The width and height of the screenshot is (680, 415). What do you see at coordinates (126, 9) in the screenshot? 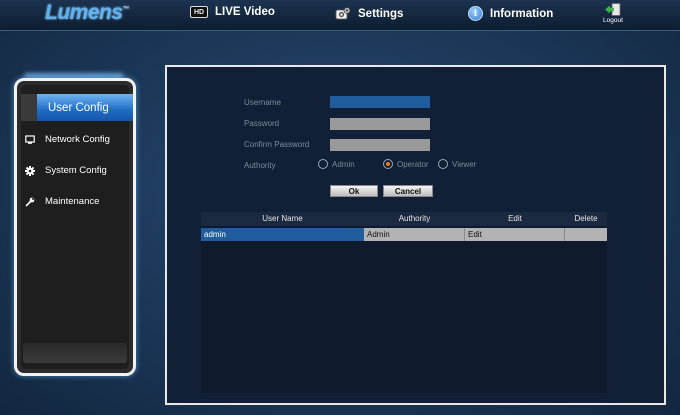
I see `trademark-mark: ™` at bounding box center [126, 9].